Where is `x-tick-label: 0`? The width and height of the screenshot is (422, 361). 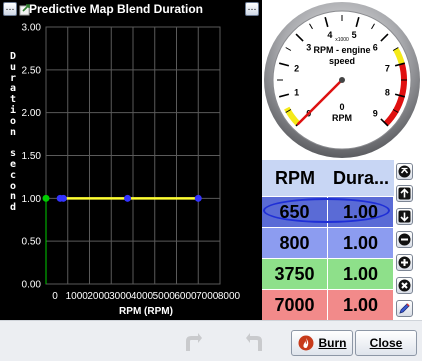
x-tick-label: 0 is located at coordinates (55, 296).